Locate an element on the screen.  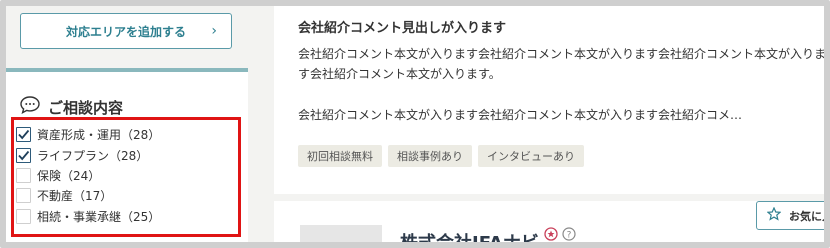
add-area-button: 対応エリアを追加する › is located at coordinates (126, 31).